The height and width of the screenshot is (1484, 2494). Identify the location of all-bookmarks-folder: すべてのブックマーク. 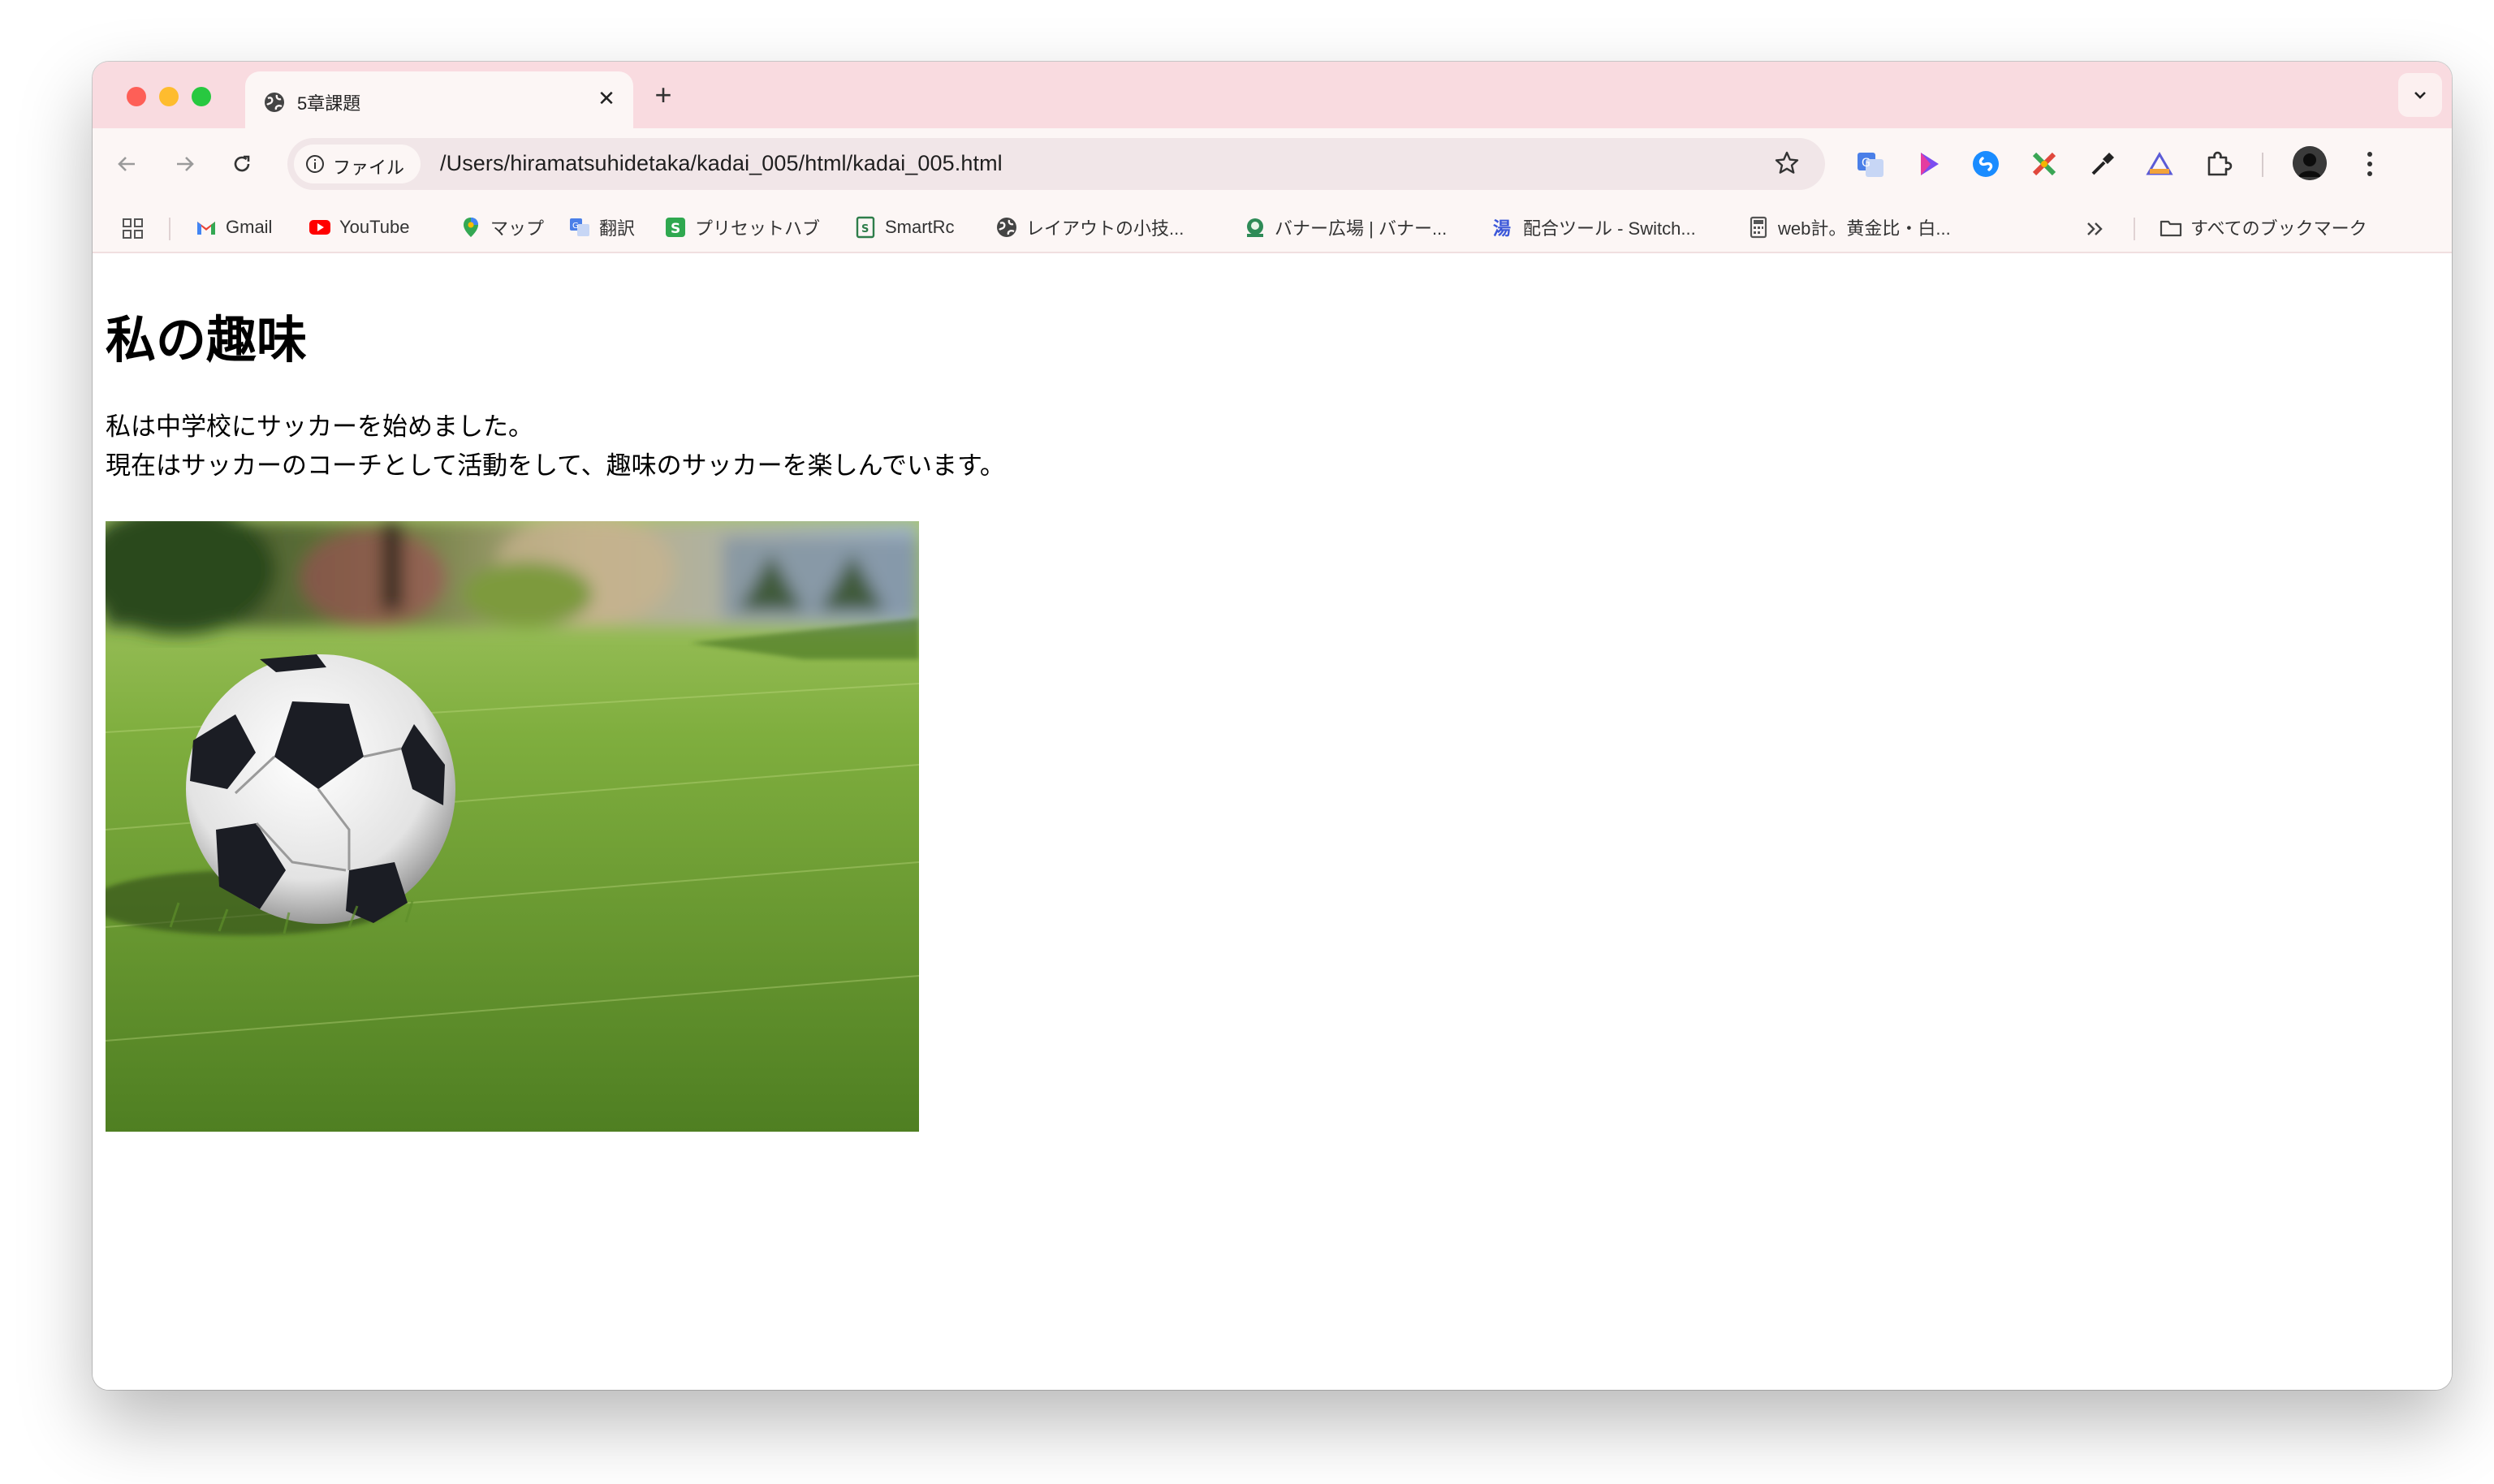
(2263, 227).